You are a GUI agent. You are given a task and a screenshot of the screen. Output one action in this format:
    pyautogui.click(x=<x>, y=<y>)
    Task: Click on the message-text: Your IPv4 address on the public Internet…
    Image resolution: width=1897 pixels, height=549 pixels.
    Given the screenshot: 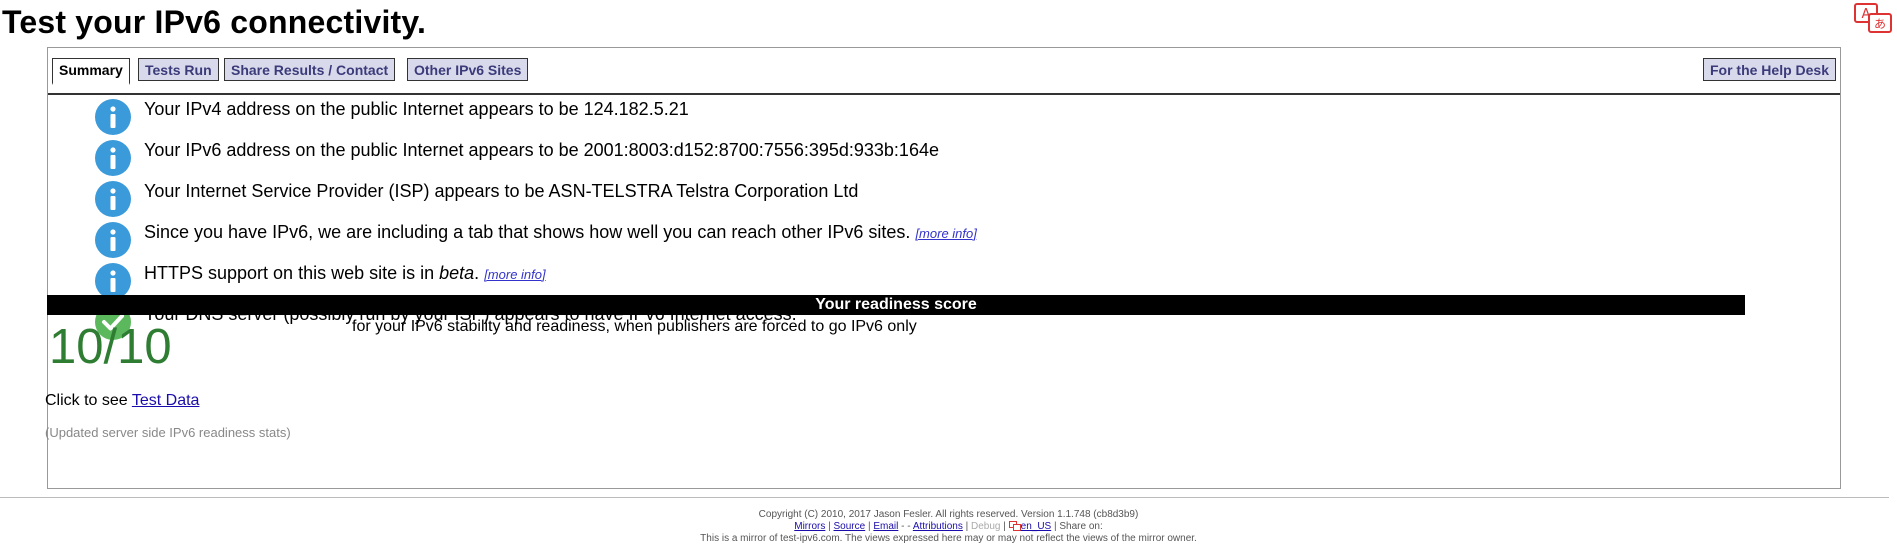 What is the action you would take?
    pyautogui.click(x=416, y=109)
    